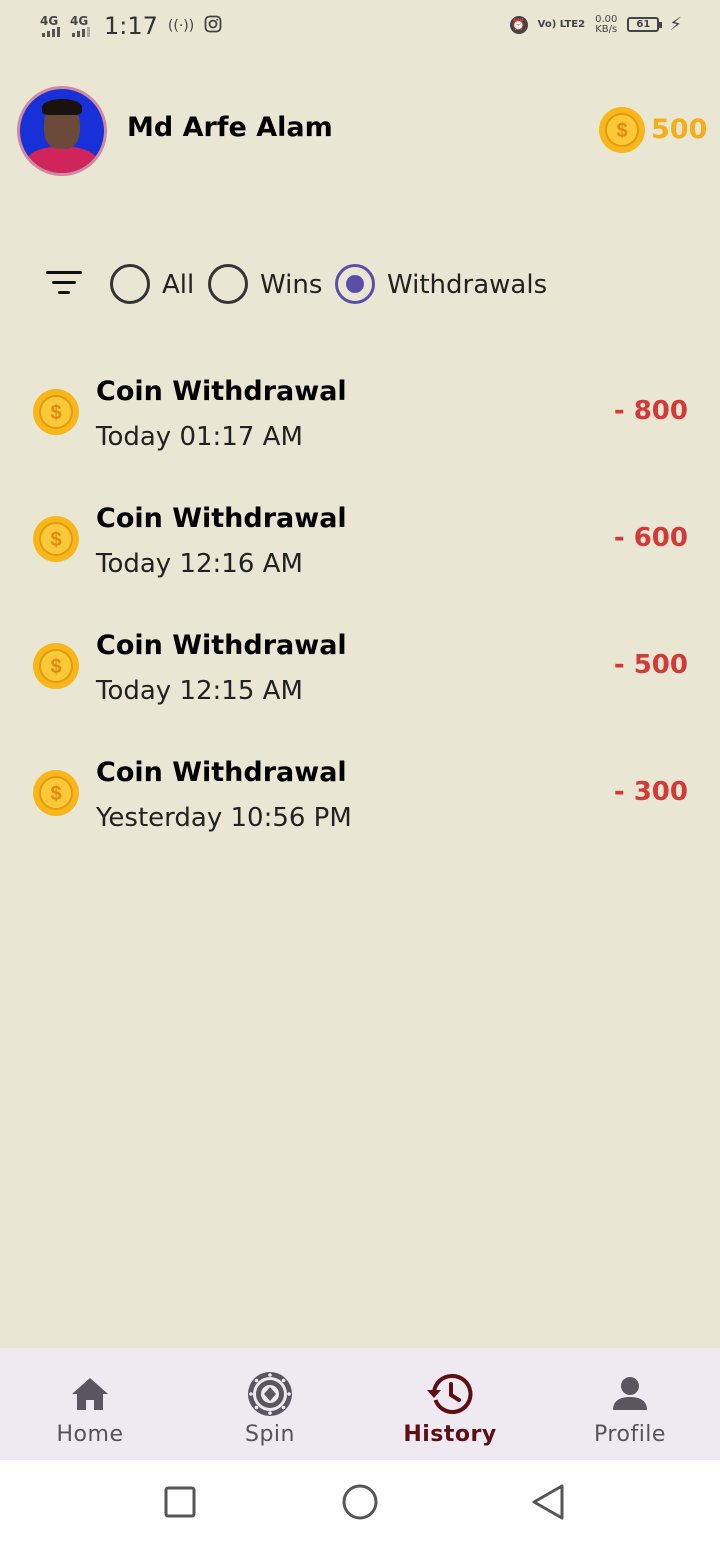  Describe the element at coordinates (360, 553) in the screenshot. I see `list-item: $ Coin Withdrawal Today 12:16 AM - 600` at that location.